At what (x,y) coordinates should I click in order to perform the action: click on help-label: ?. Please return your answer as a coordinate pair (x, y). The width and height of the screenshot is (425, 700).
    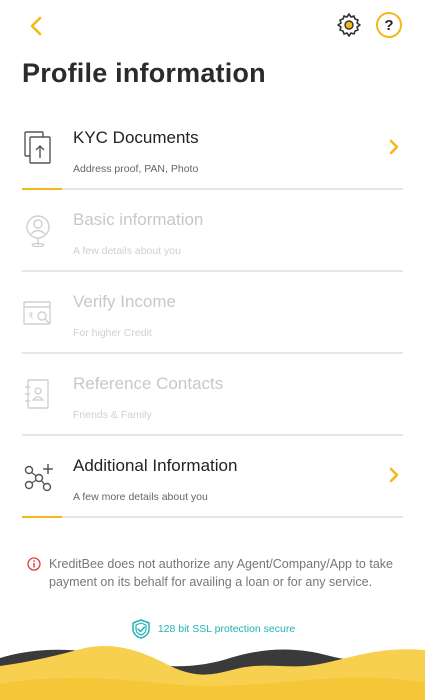
    Looking at the image, I should click on (389, 25).